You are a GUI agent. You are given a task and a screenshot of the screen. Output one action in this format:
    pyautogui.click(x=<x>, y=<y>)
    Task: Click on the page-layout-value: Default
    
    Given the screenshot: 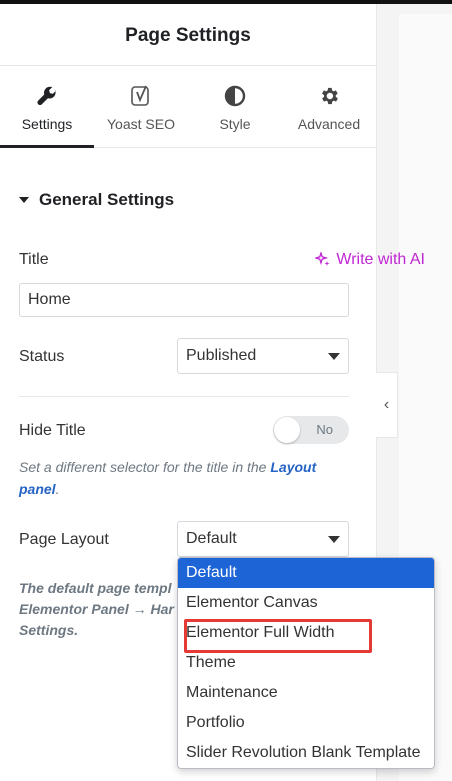 What is the action you would take?
    pyautogui.click(x=211, y=538)
    